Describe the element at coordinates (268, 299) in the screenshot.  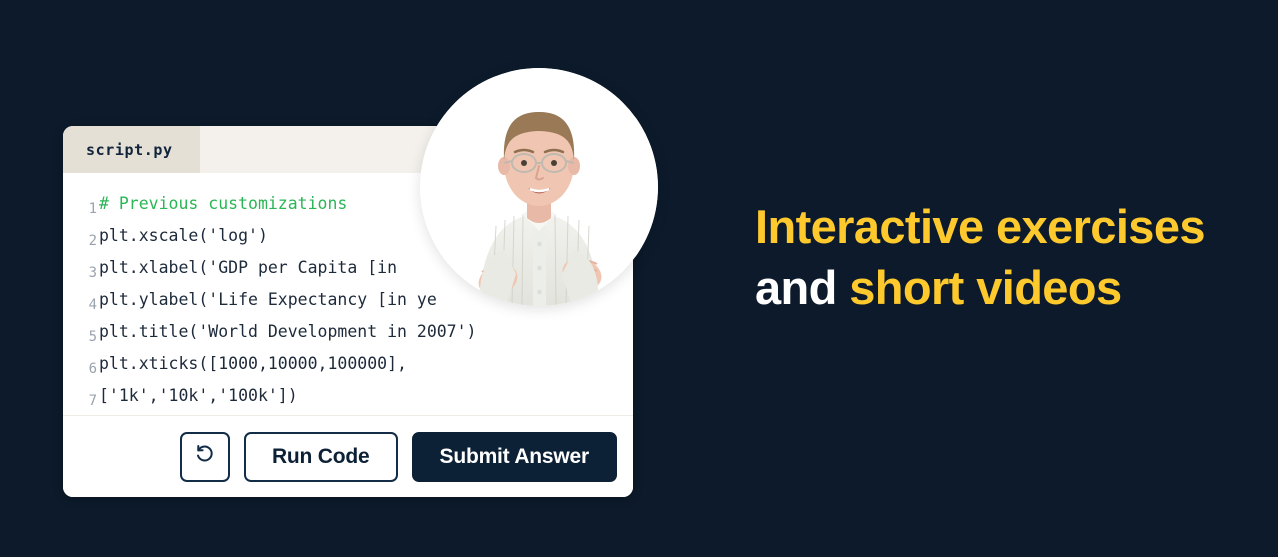
I see `code-line-text: plt.ylabel('Life Expectancy [in ye` at that location.